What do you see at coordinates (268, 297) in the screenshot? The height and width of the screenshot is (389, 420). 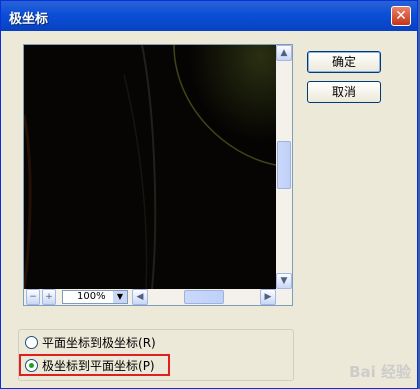 I see `scroll-right-arrow-icon: ▶` at bounding box center [268, 297].